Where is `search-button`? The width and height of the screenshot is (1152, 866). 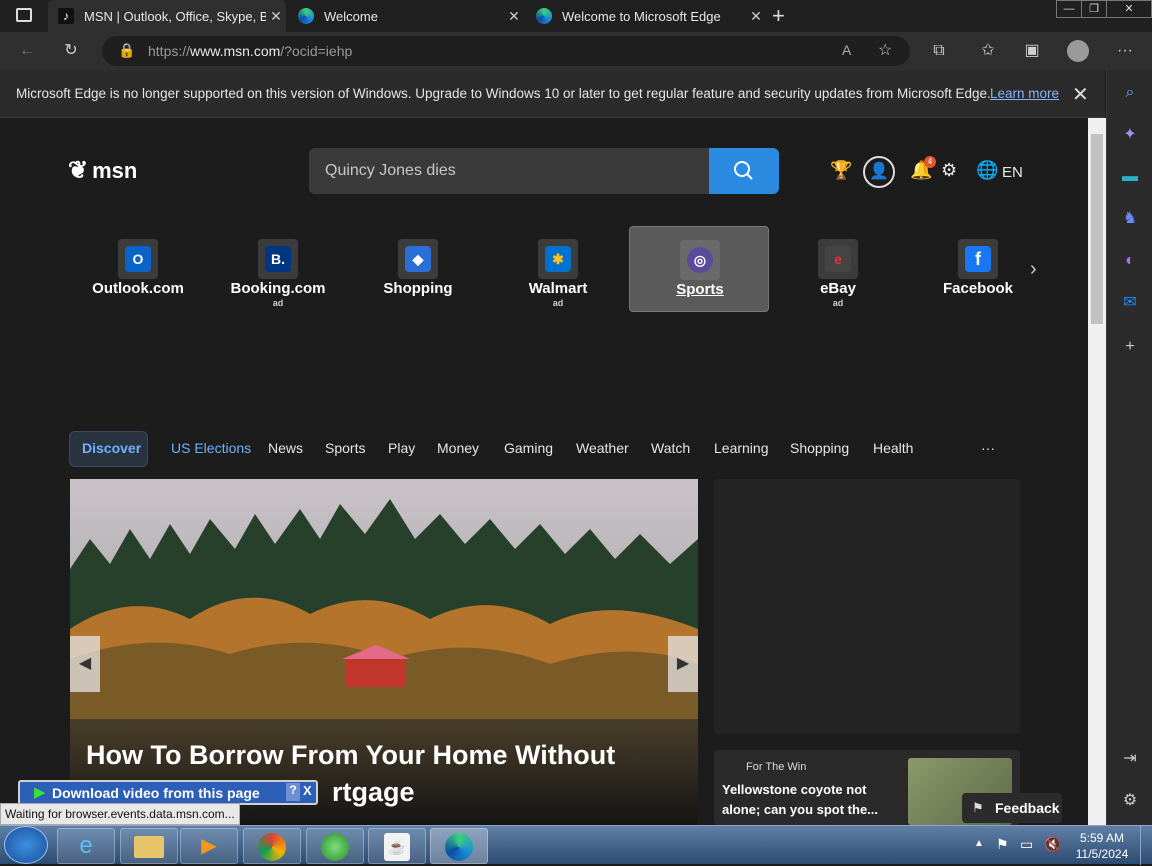
search-button is located at coordinates (744, 171).